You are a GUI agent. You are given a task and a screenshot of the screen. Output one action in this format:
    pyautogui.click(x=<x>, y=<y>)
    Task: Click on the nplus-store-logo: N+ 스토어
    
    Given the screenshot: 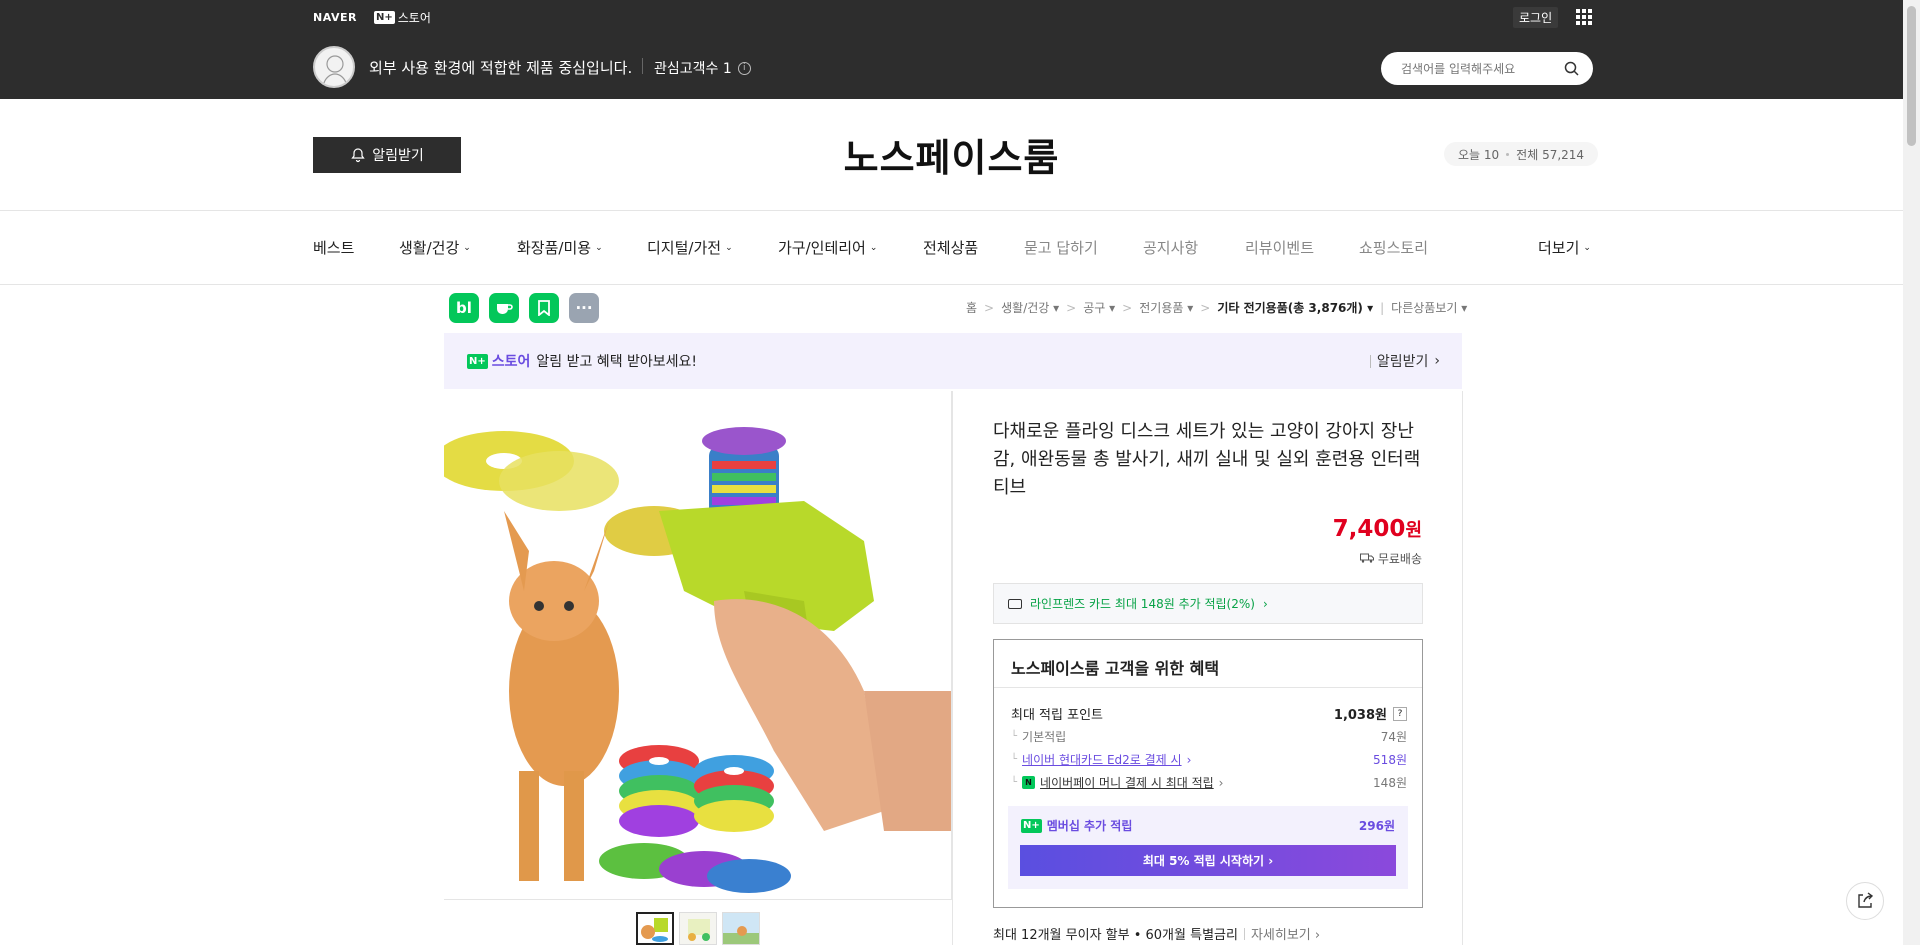 What is the action you would take?
    pyautogui.click(x=402, y=17)
    